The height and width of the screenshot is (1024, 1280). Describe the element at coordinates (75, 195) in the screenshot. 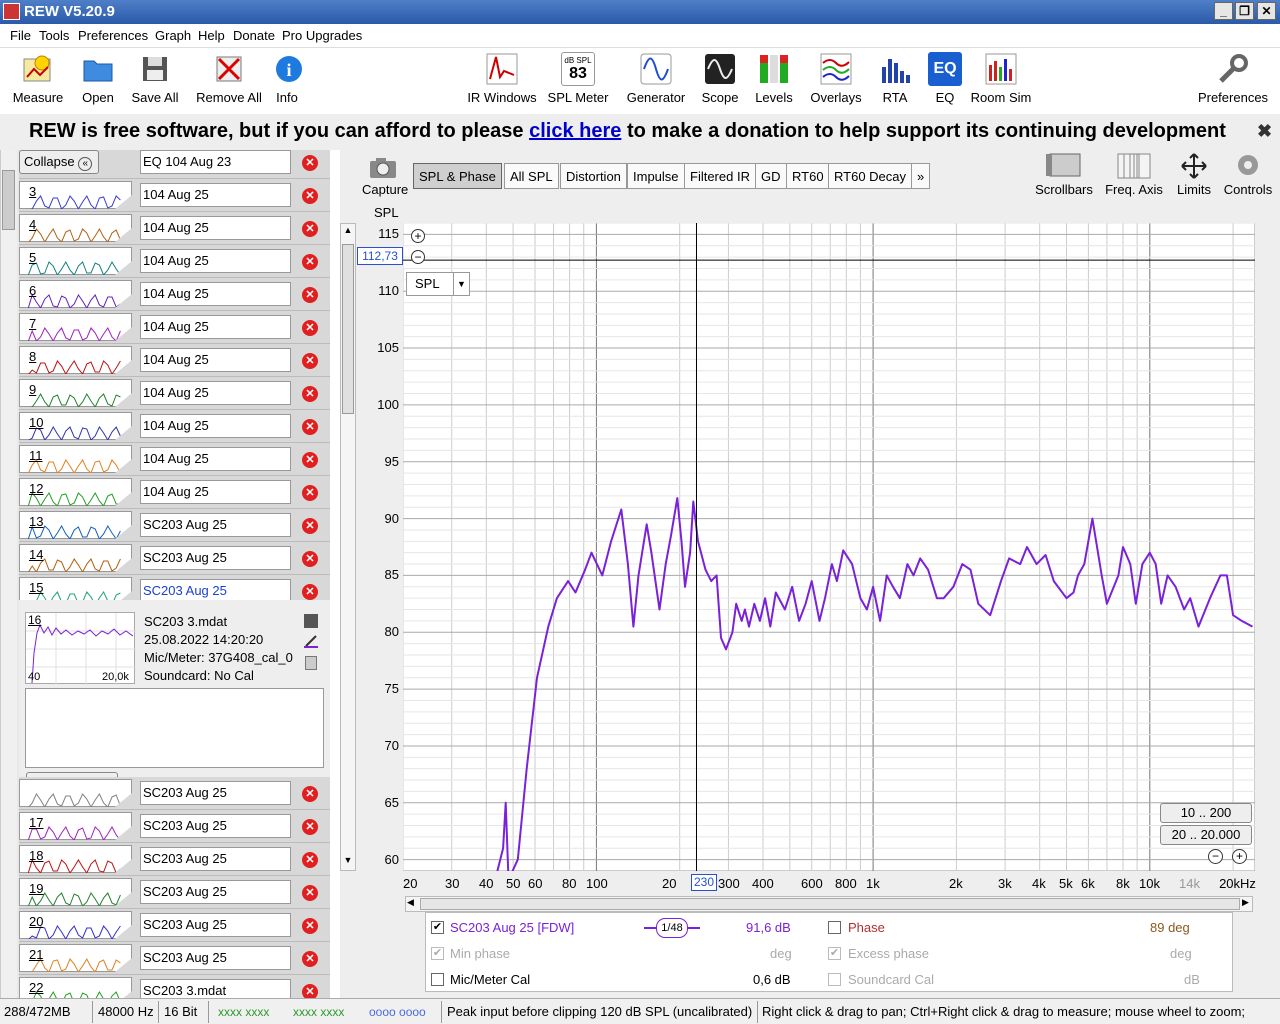

I see `measurement-thumbnail: 3` at that location.